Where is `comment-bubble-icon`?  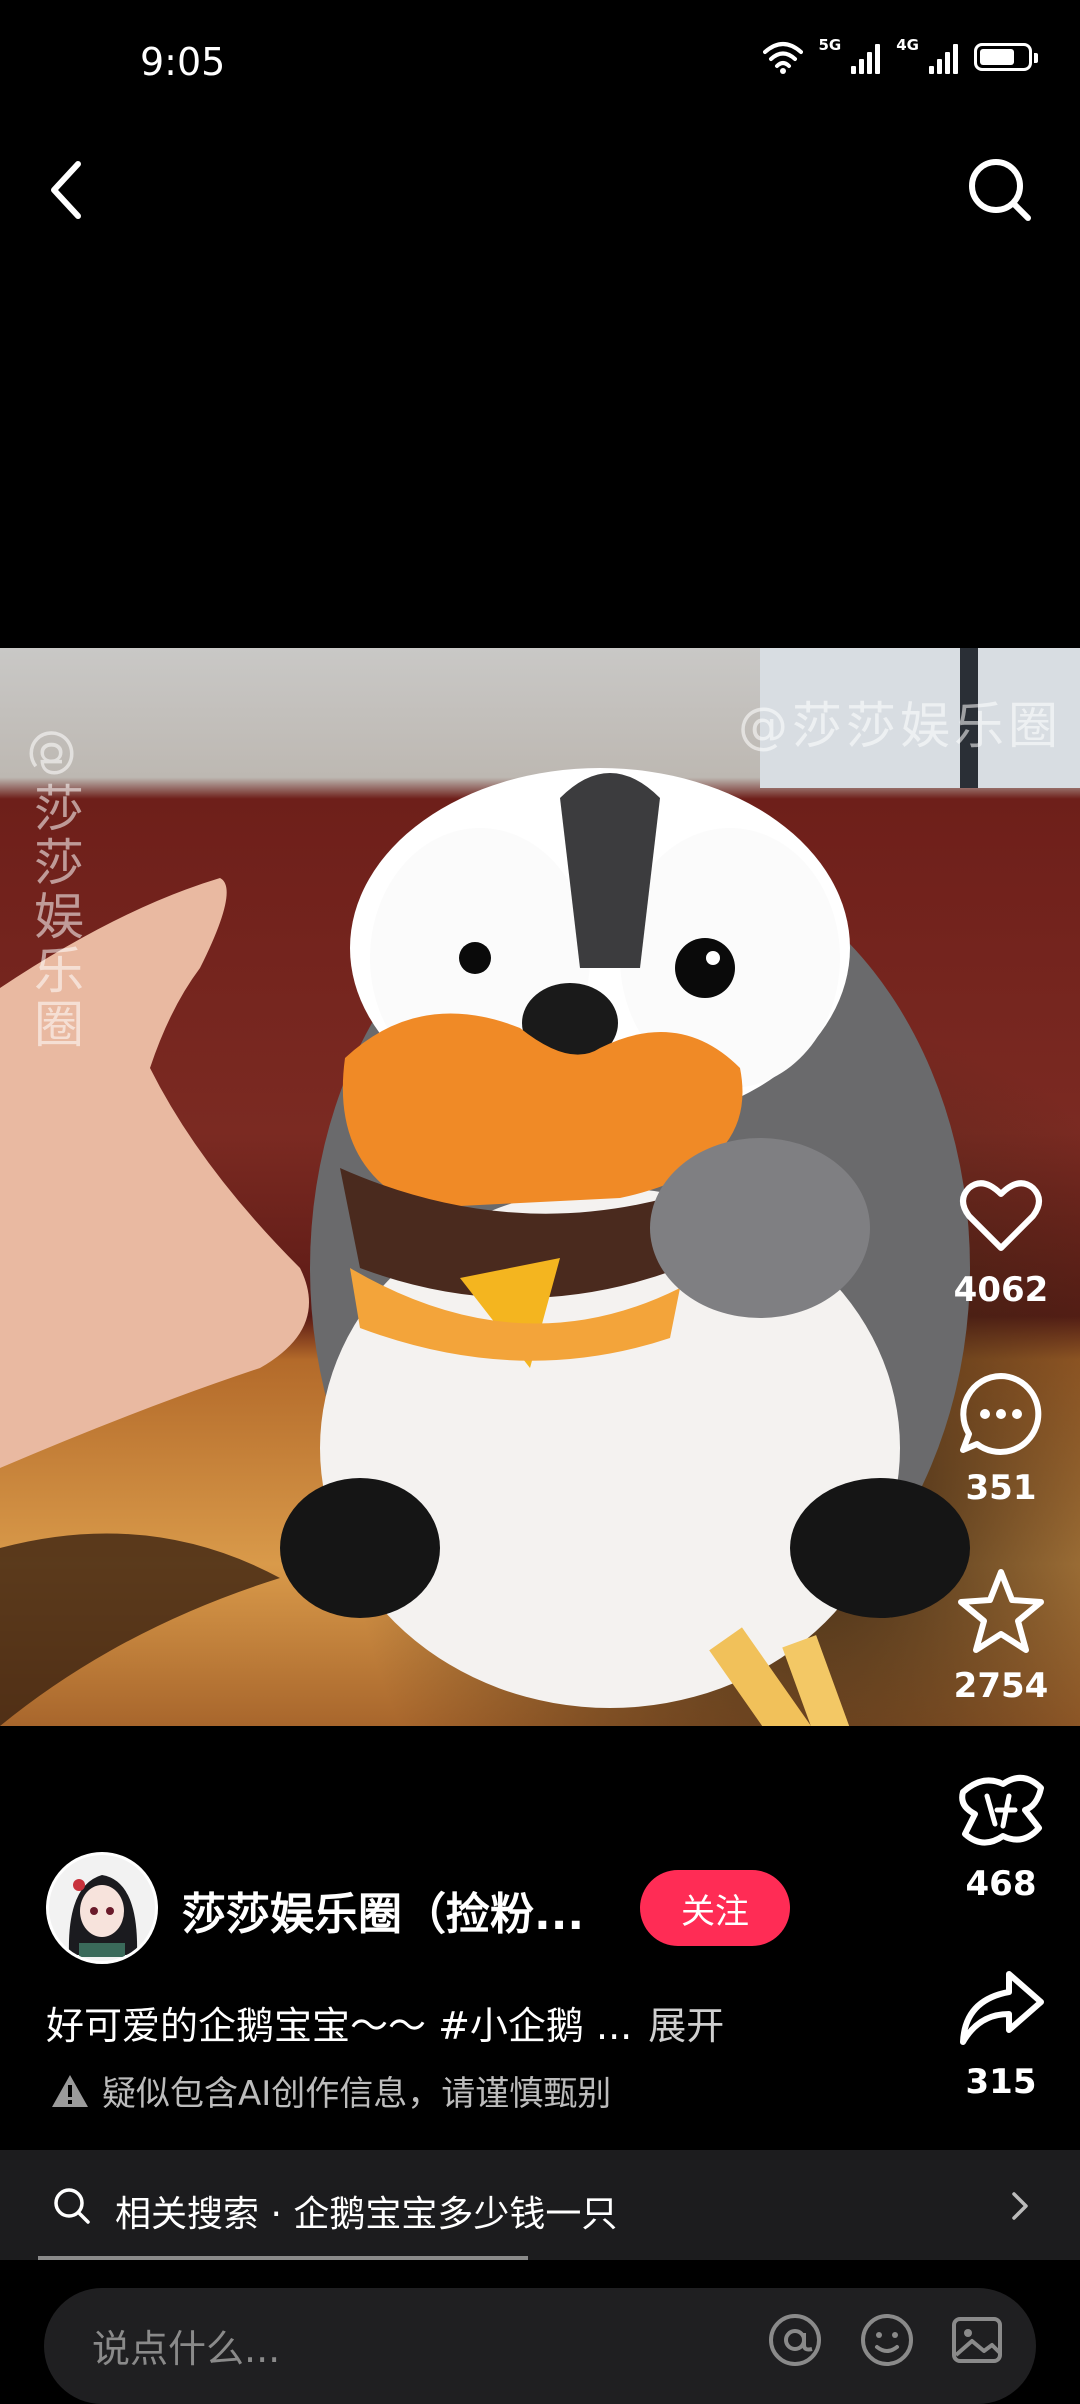
comment-bubble-icon is located at coordinates (1001, 1414).